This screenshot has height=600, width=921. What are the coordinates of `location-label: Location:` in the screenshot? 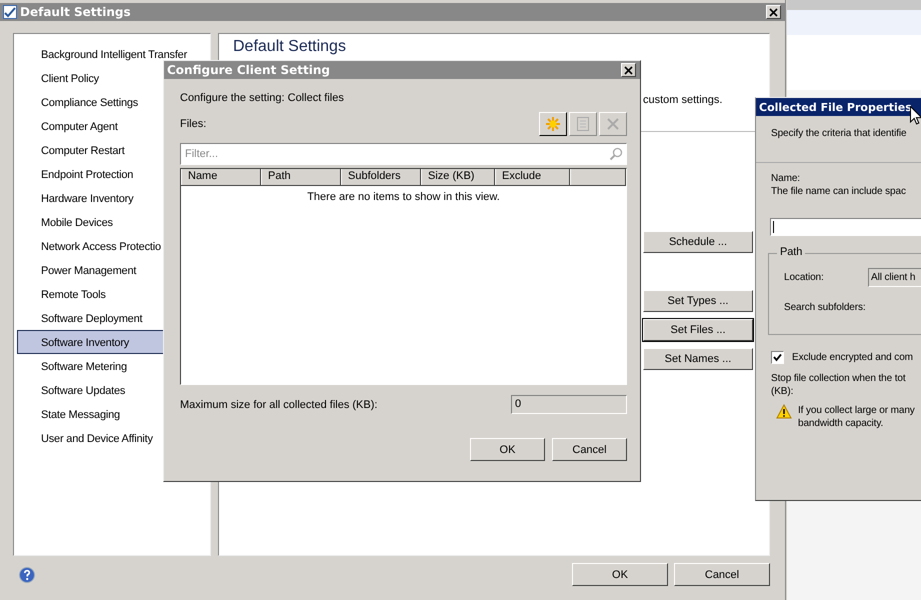 It's located at (804, 277).